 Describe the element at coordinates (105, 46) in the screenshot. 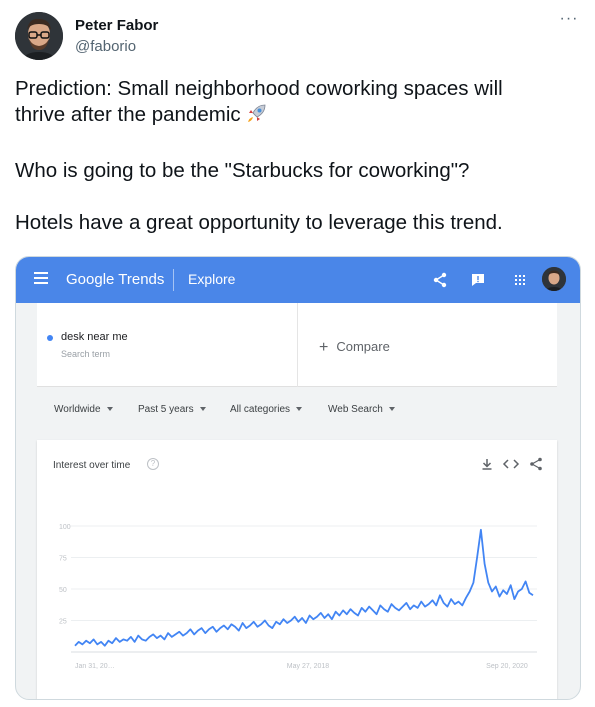

I see `author-handle: @faborio` at that location.